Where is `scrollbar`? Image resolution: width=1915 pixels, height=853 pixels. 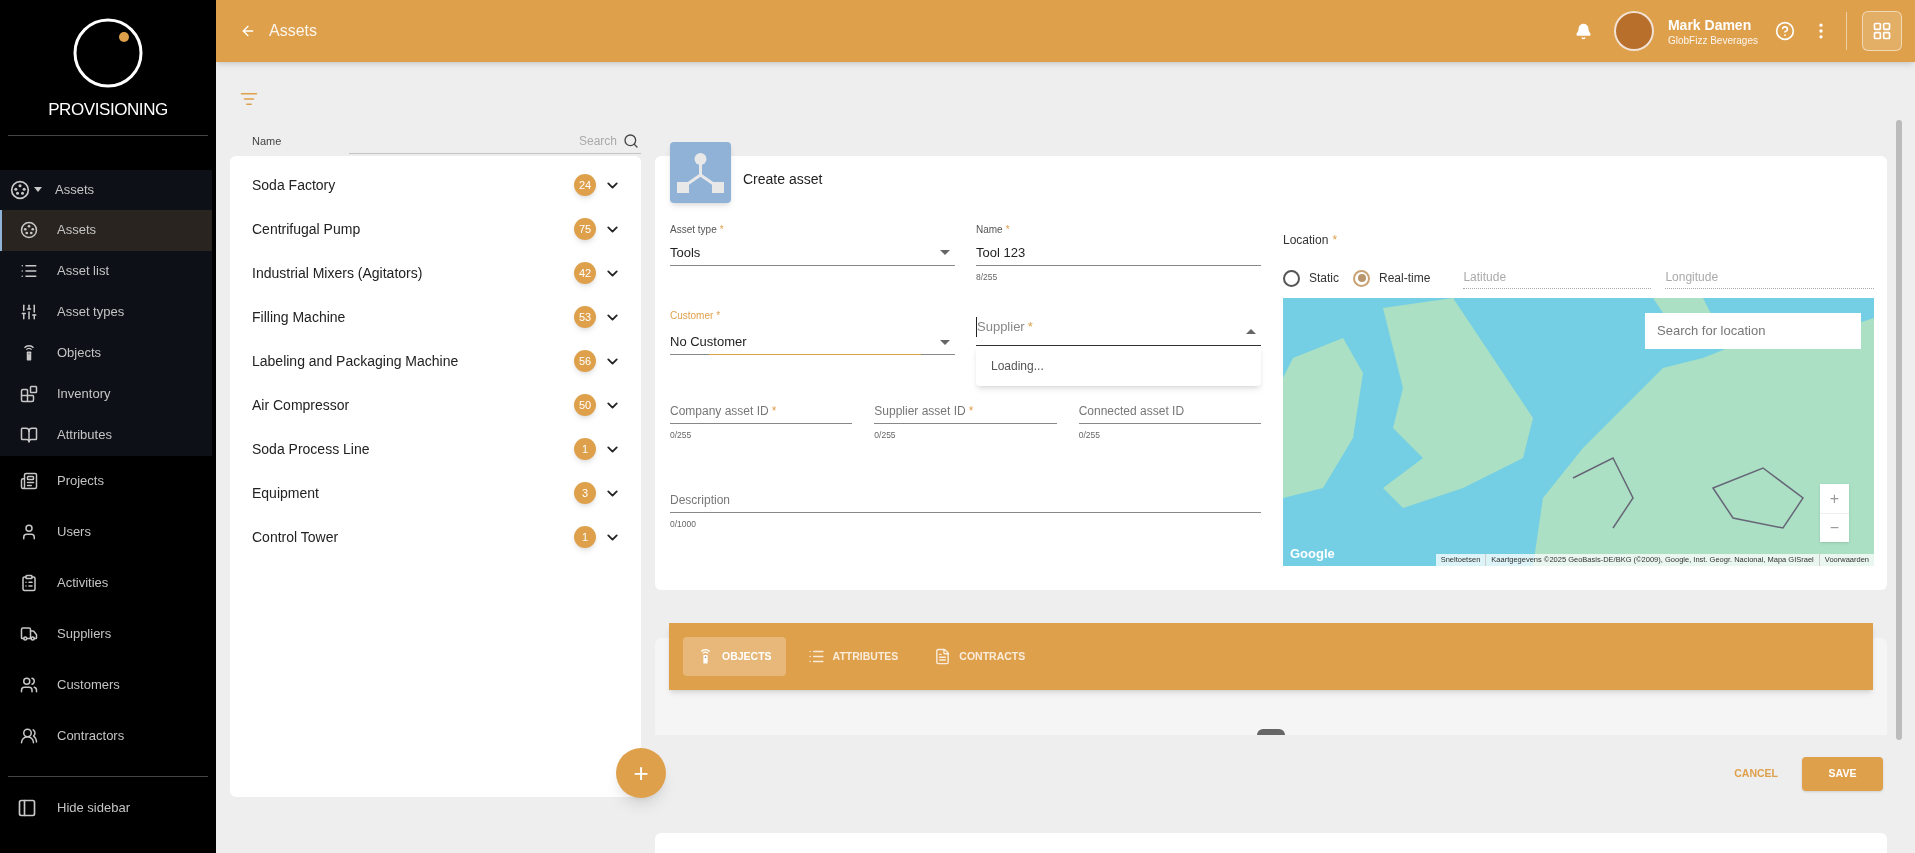 scrollbar is located at coordinates (1899, 430).